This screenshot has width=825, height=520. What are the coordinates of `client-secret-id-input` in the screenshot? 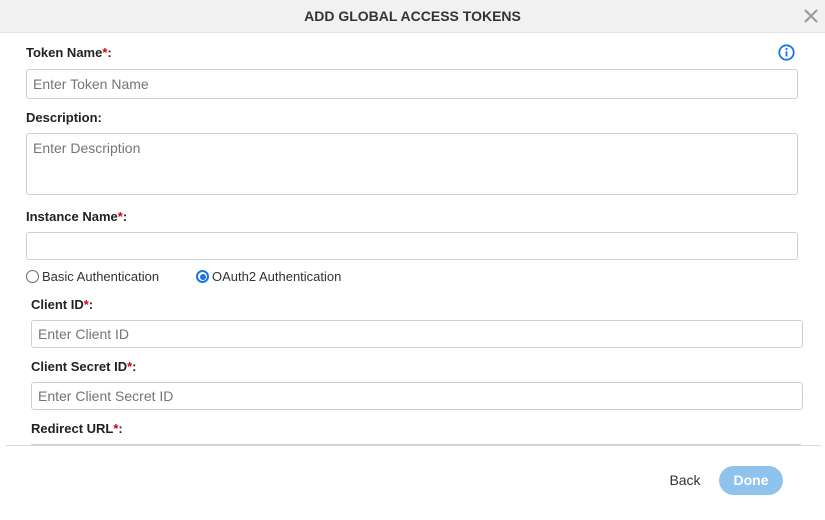 It's located at (417, 396).